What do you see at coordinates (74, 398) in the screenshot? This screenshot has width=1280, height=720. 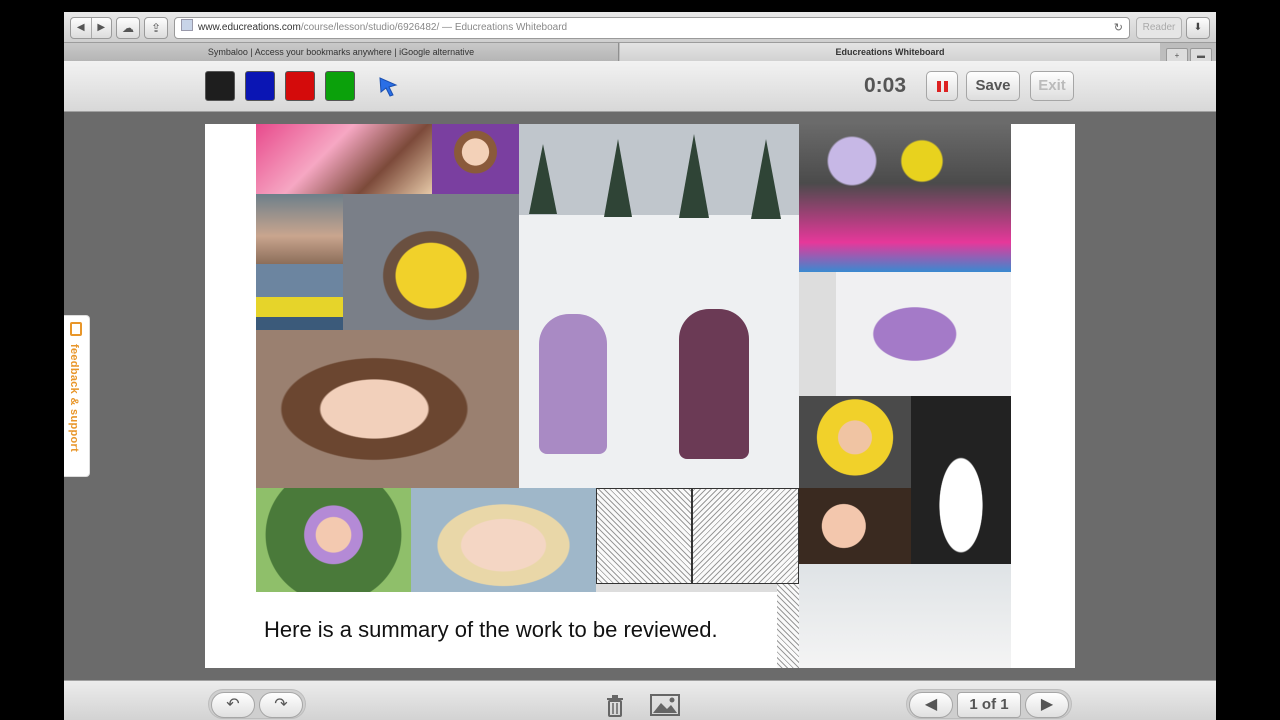 I see `feedback-label: feedback & support` at bounding box center [74, 398].